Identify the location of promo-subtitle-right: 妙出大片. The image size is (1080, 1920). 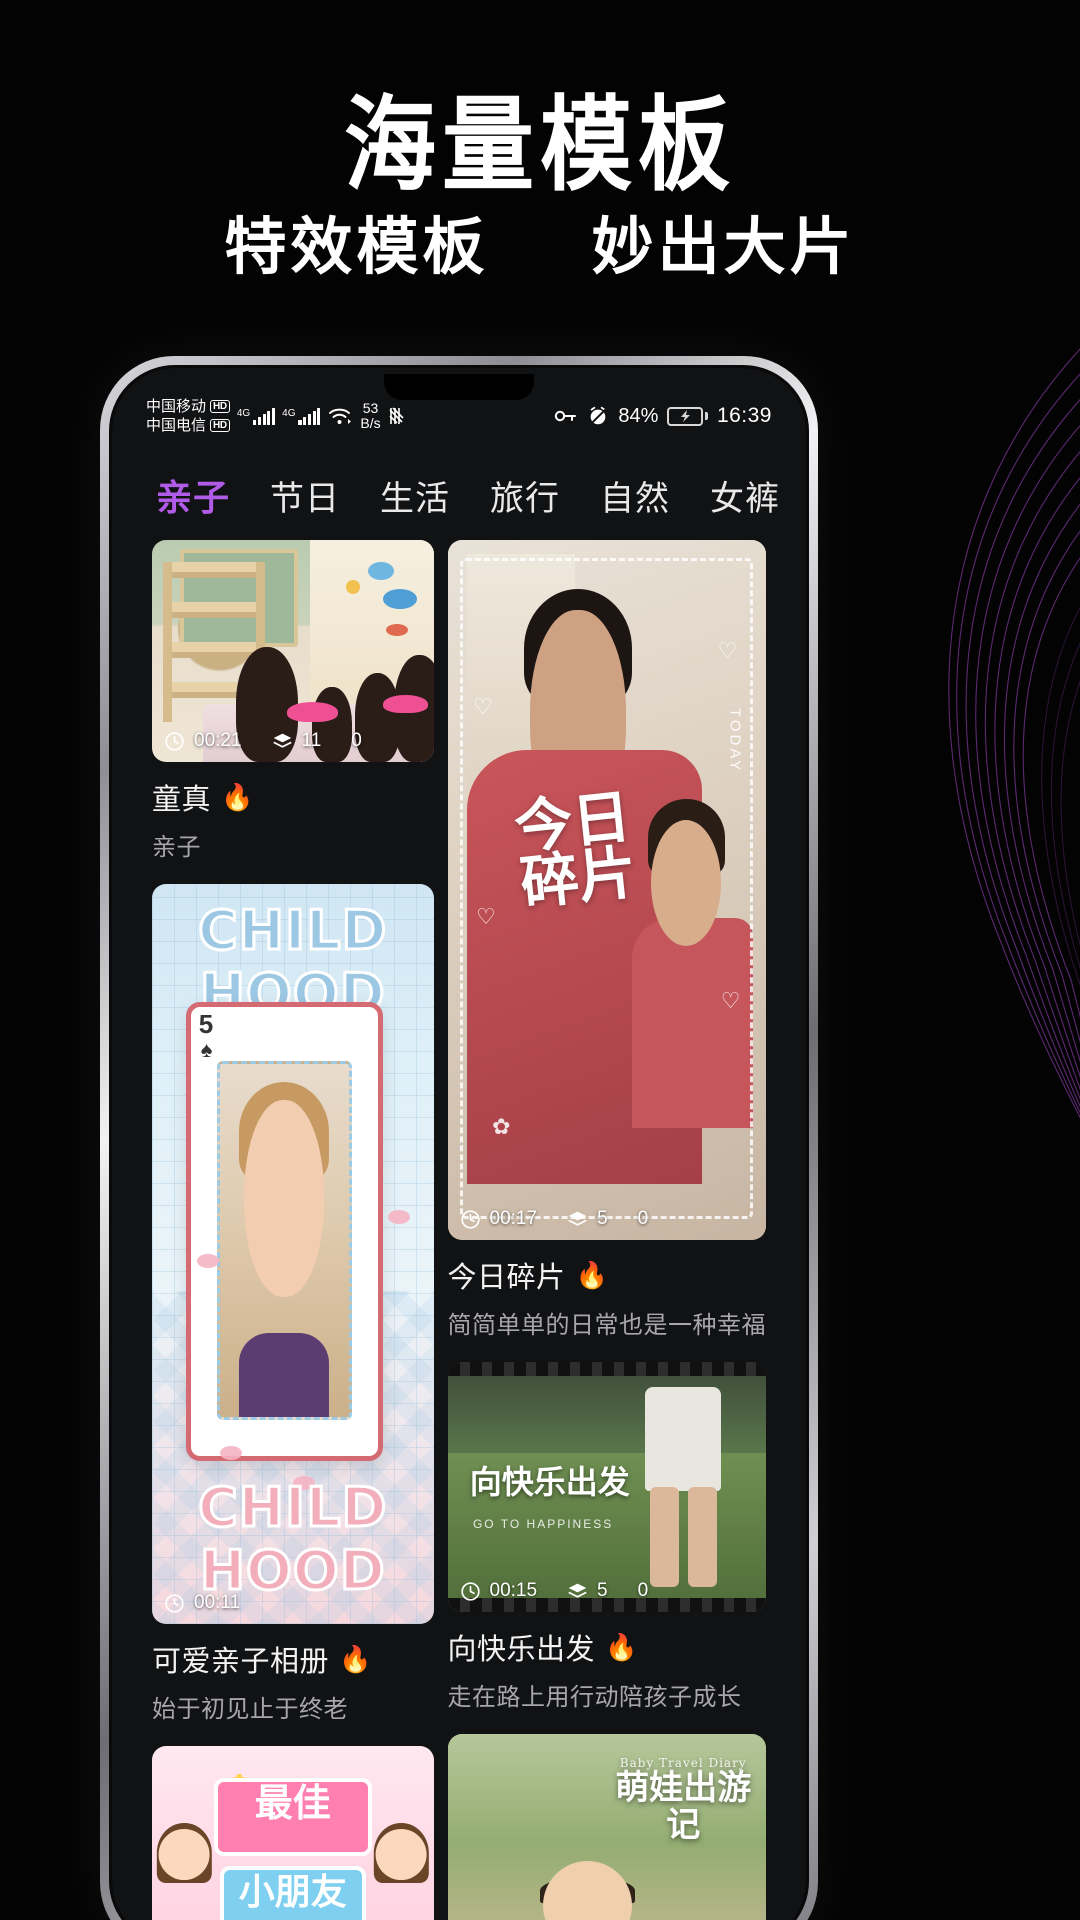
(723, 246).